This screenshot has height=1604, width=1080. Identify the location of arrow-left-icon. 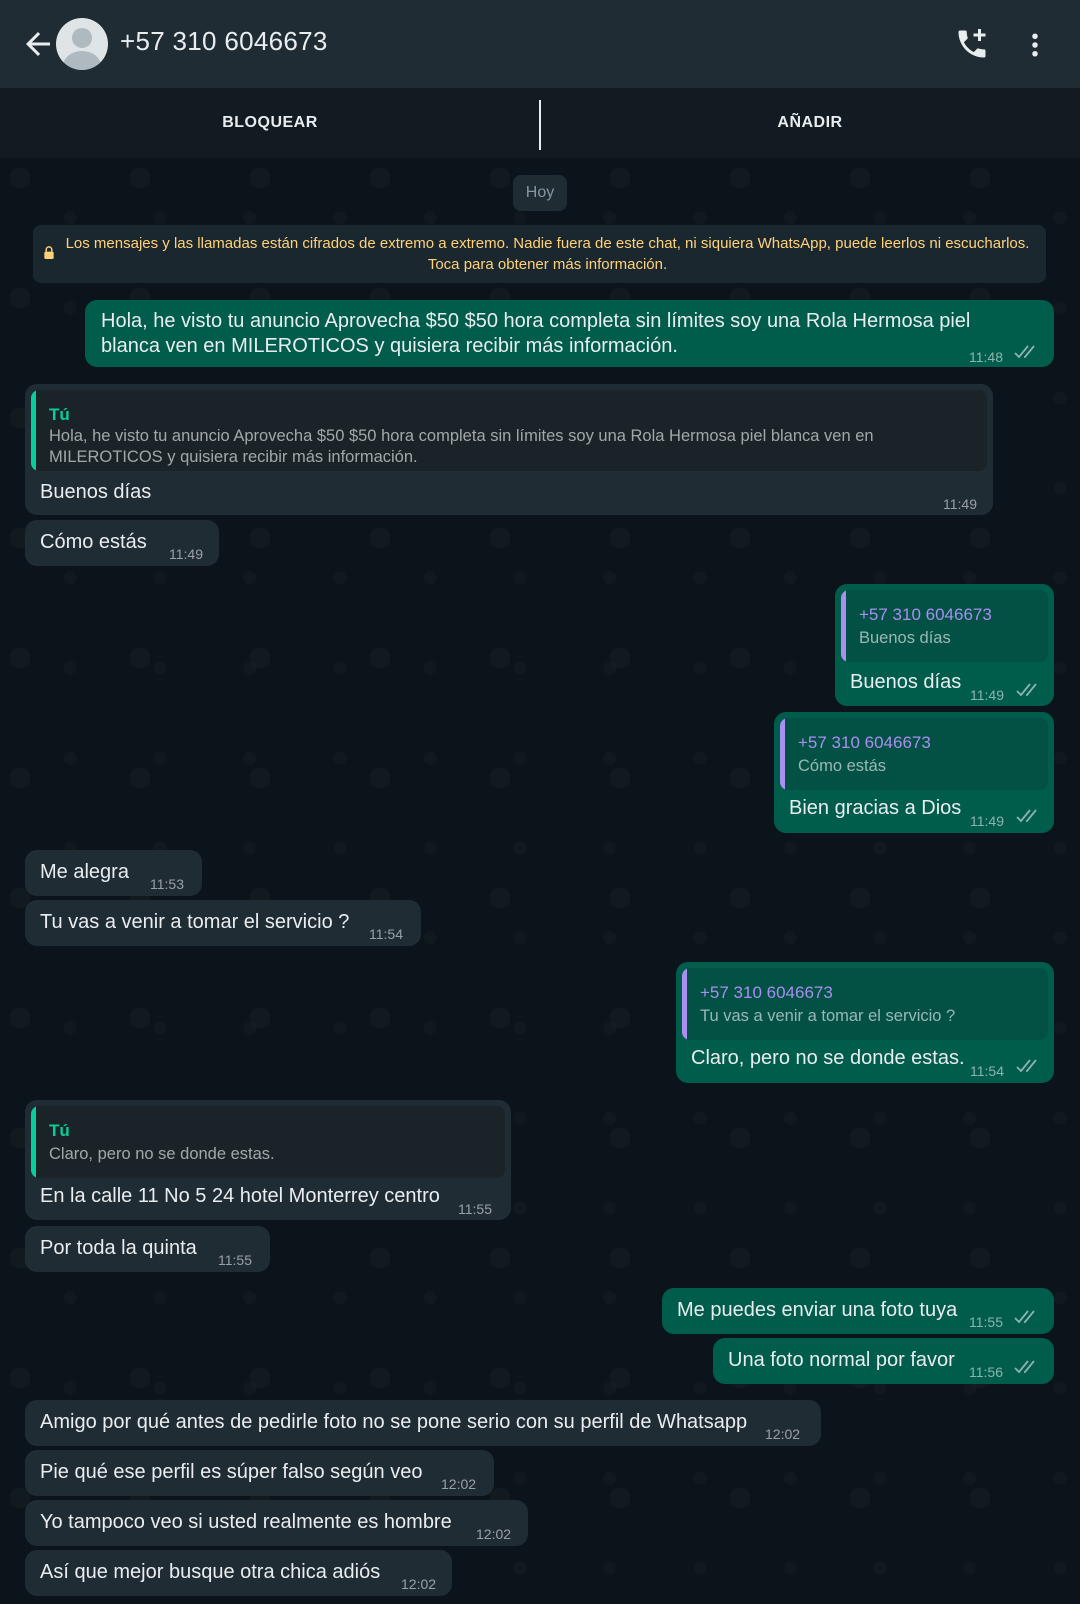
(38, 44).